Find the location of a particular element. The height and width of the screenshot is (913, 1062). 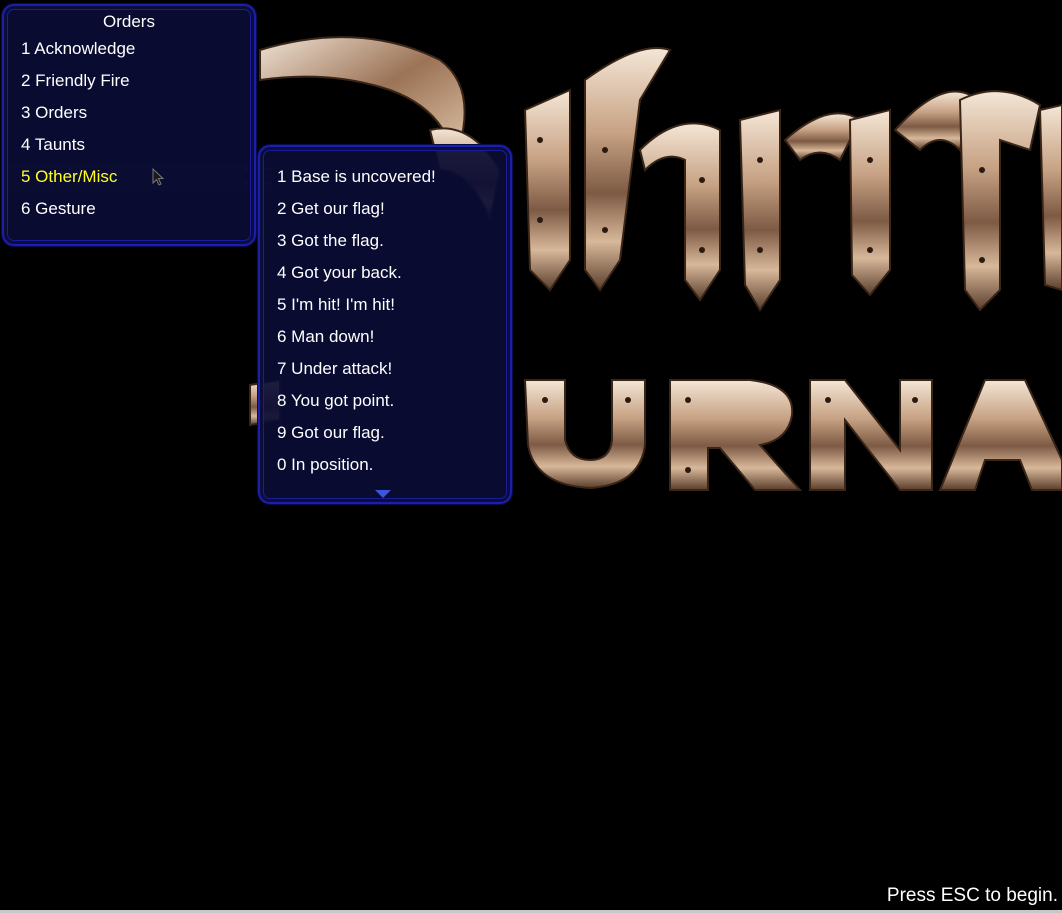

chevron-down-icon is located at coordinates (383, 494).